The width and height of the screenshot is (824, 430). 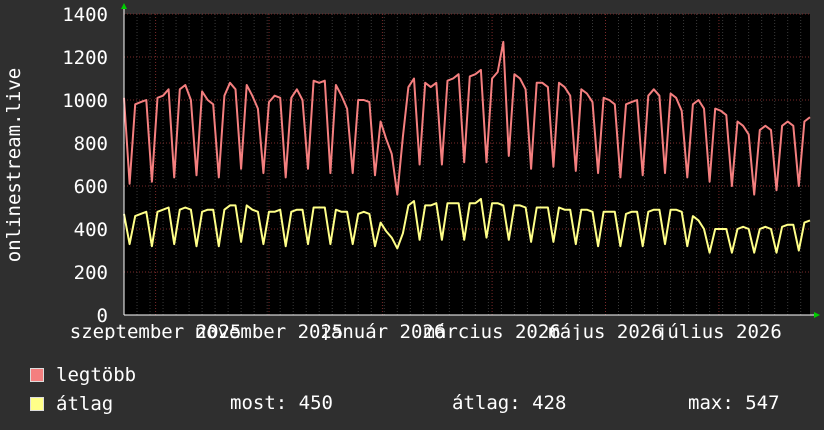 What do you see at coordinates (96, 375) in the screenshot?
I see `legend-label-max: legtöbb` at bounding box center [96, 375].